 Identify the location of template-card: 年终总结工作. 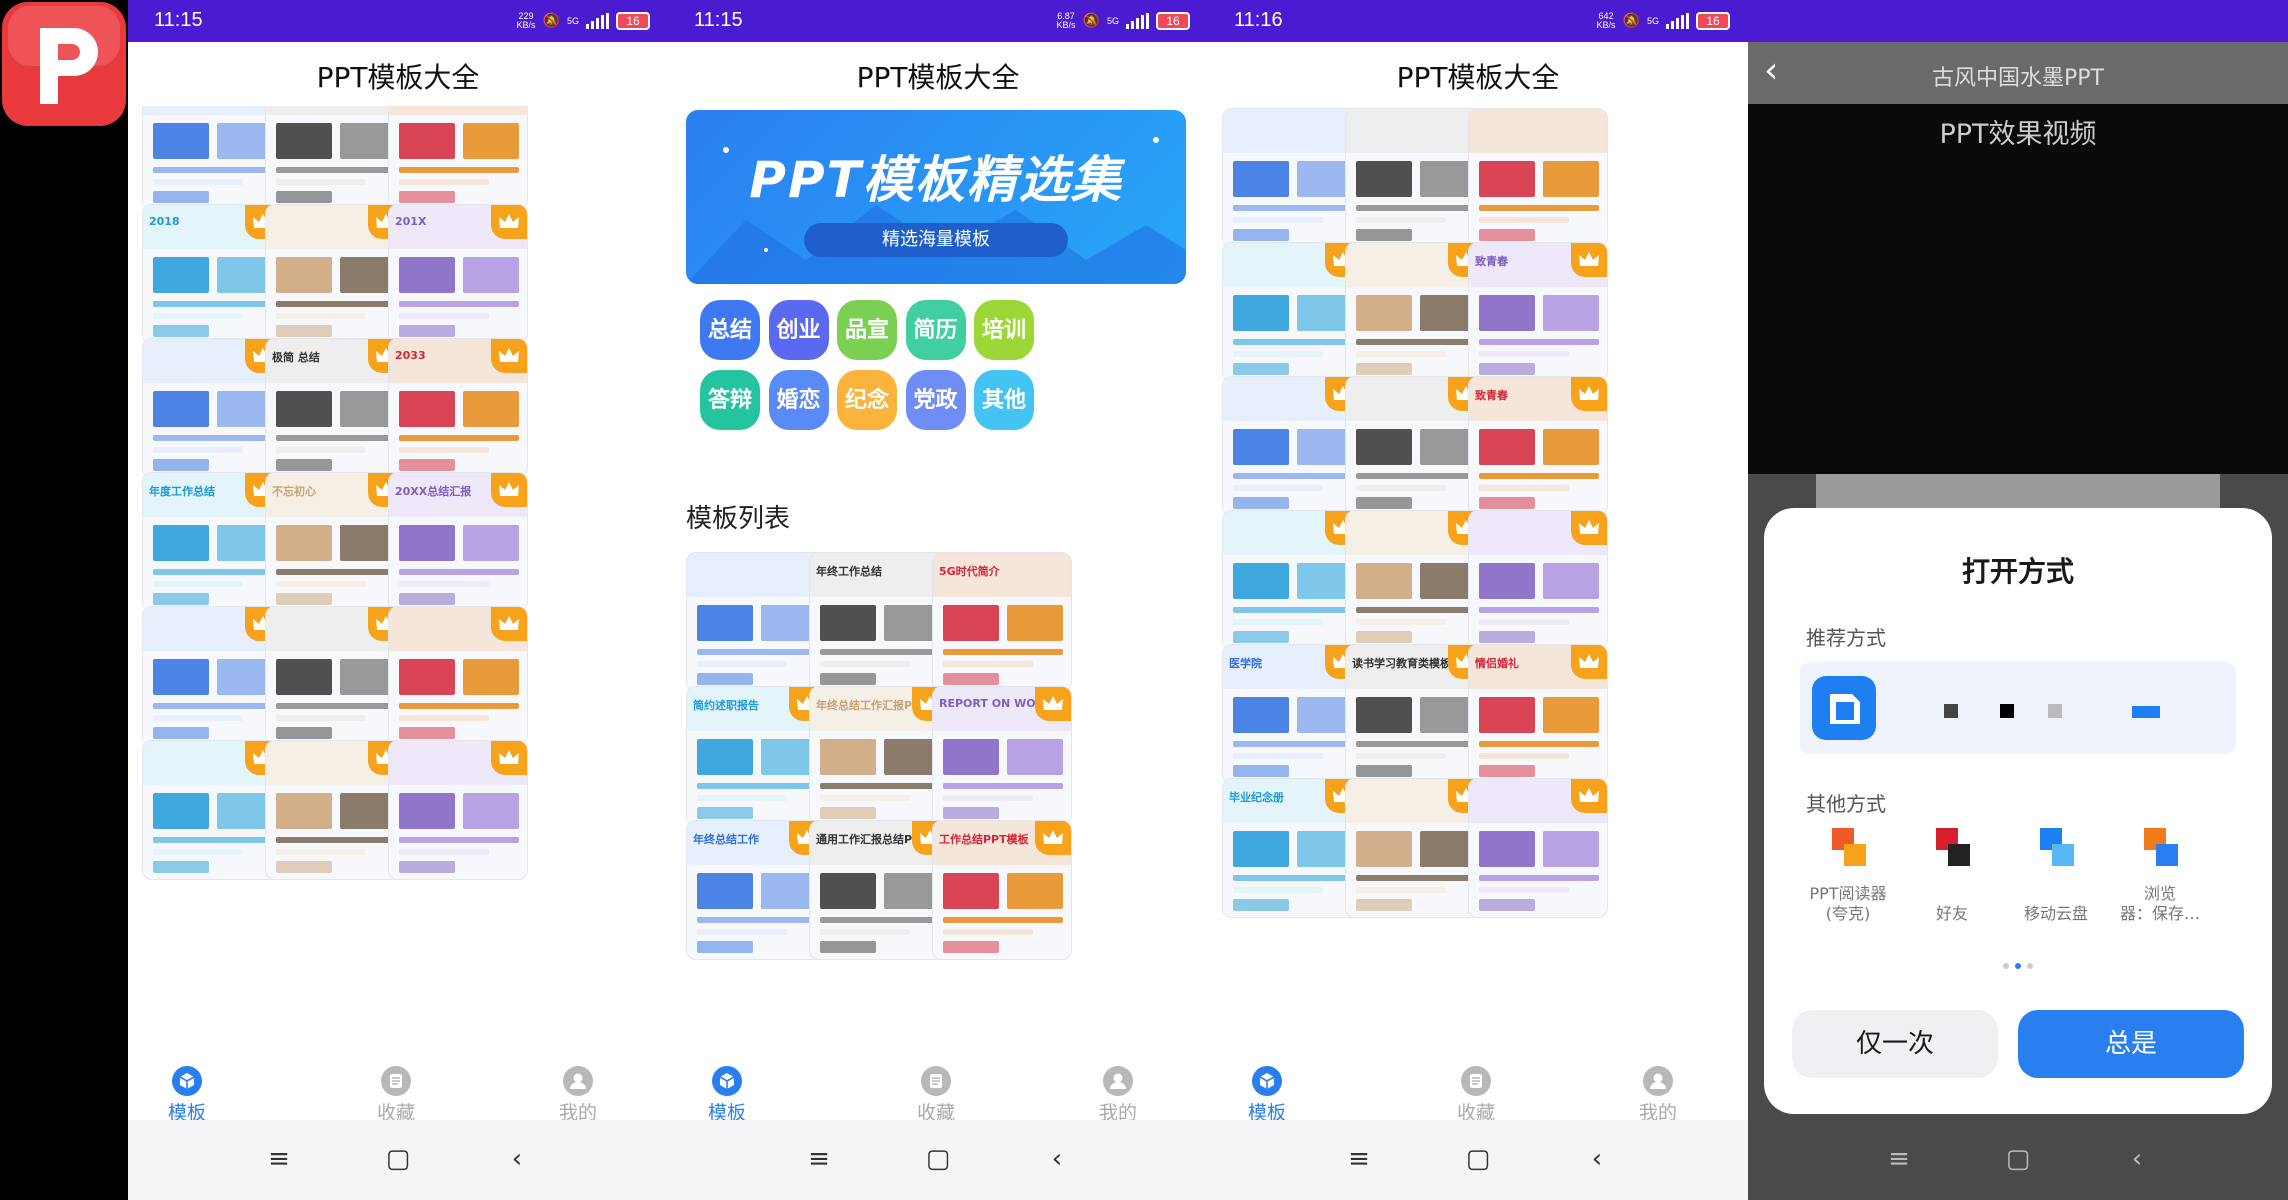
(756, 890).